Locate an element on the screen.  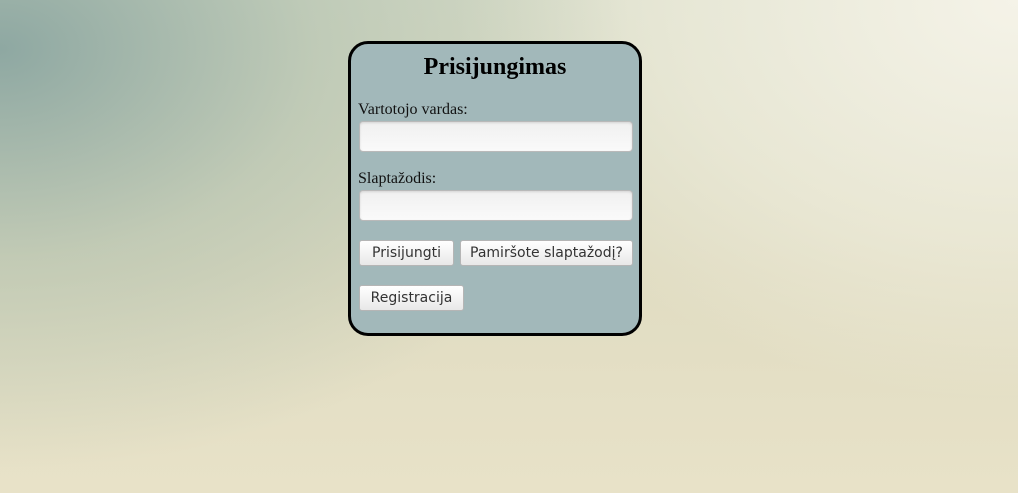
password-label: Slaptažodis: is located at coordinates (397, 178).